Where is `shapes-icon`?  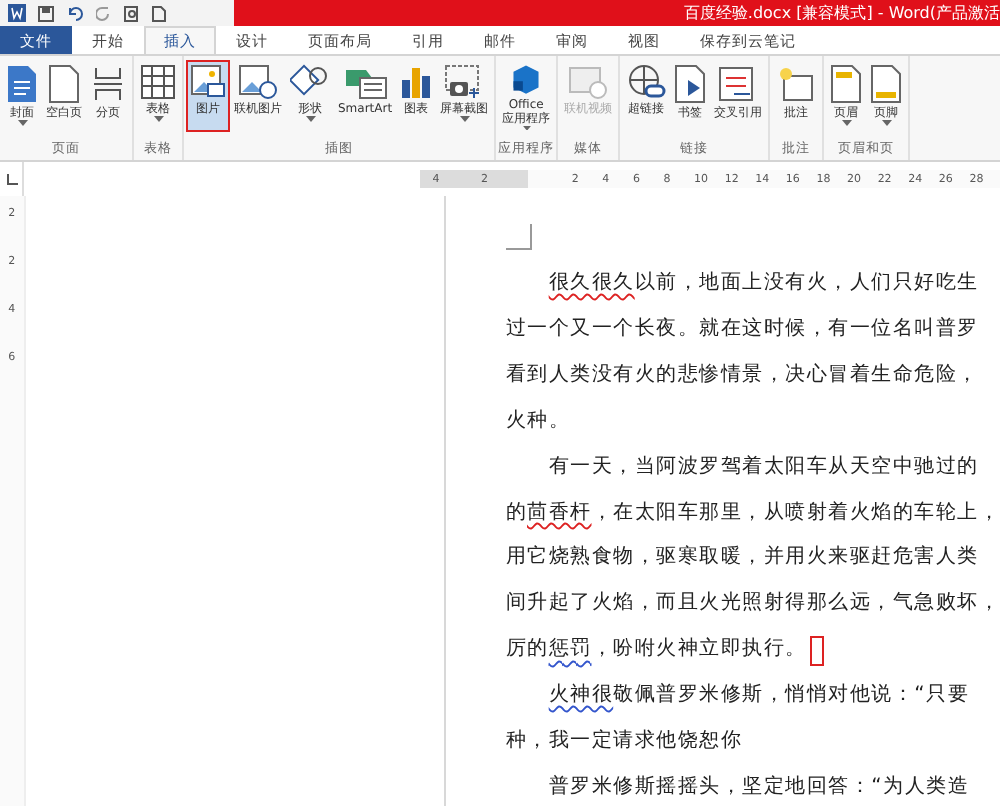 shapes-icon is located at coordinates (310, 82).